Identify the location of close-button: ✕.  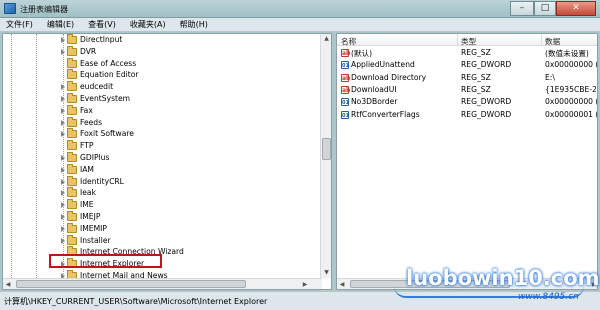
(576, 8).